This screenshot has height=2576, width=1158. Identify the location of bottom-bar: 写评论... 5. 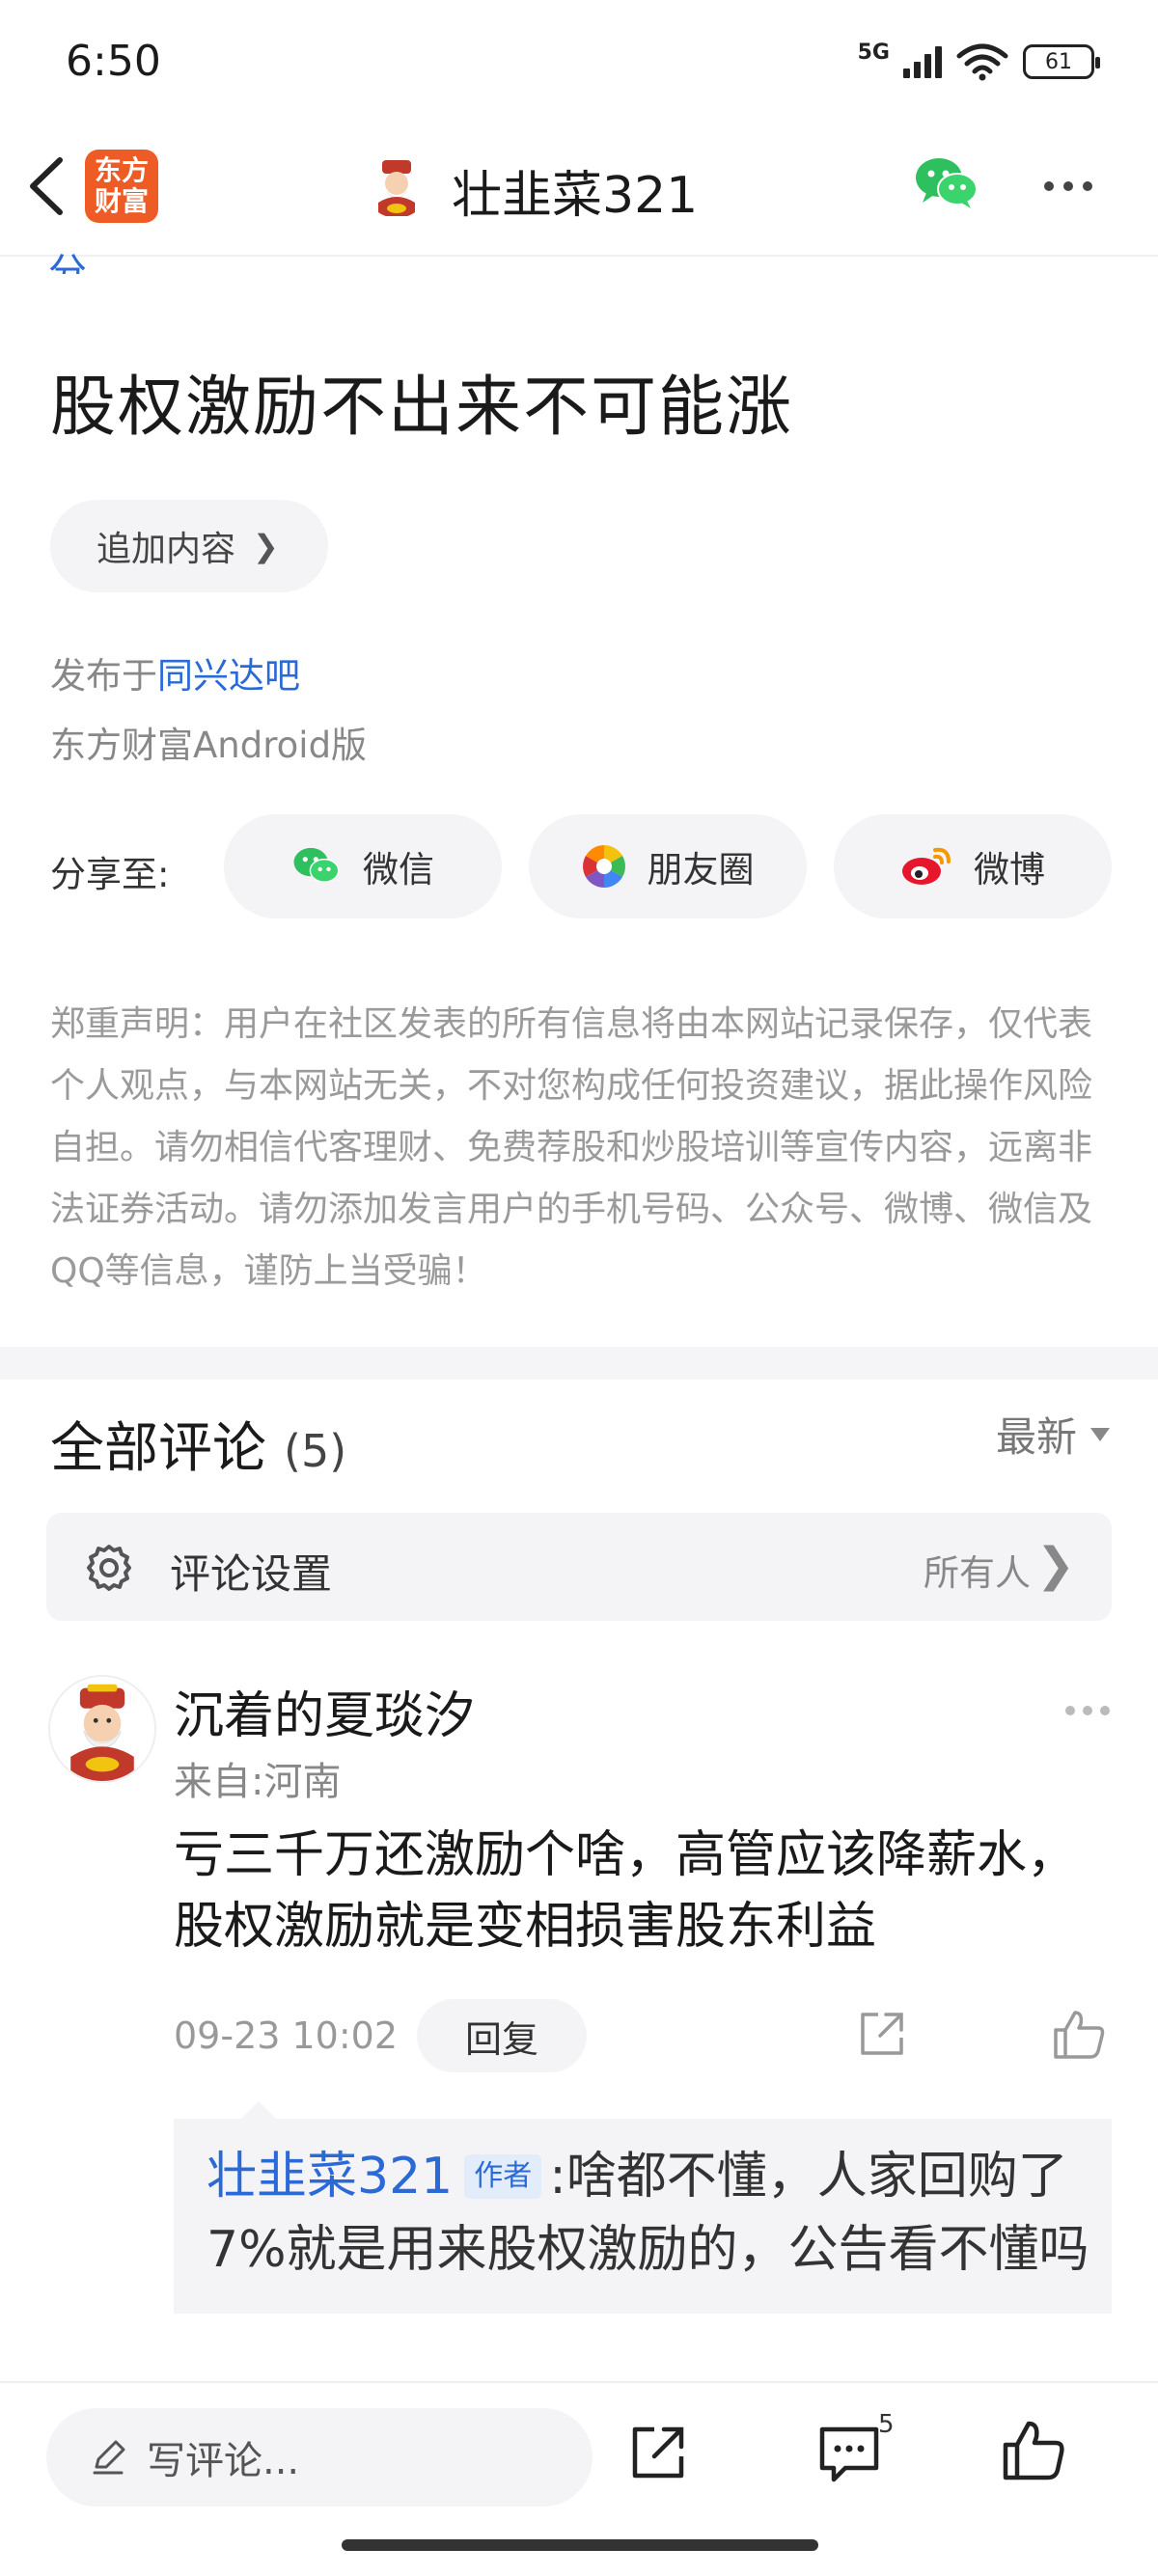
(579, 2479).